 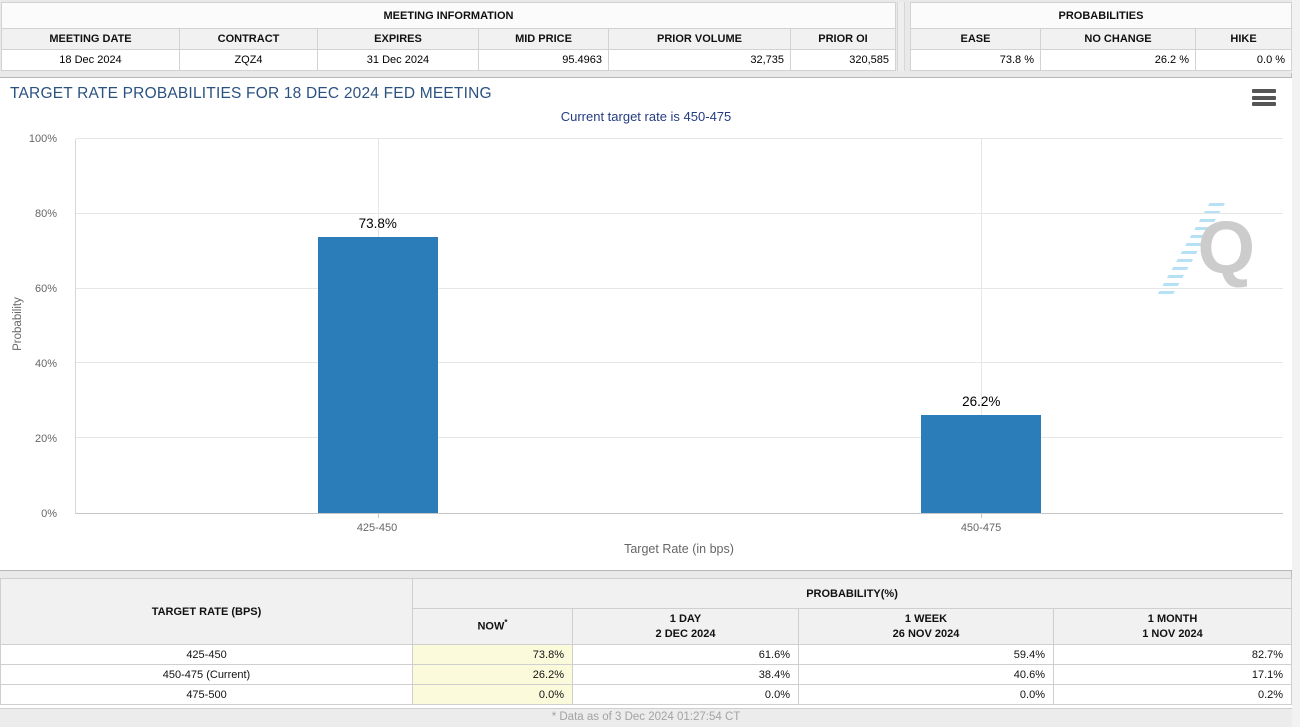 I want to click on table-row: 425-450 73.8% 61.6% 59.4% 82.7%, so click(x=646, y=654).